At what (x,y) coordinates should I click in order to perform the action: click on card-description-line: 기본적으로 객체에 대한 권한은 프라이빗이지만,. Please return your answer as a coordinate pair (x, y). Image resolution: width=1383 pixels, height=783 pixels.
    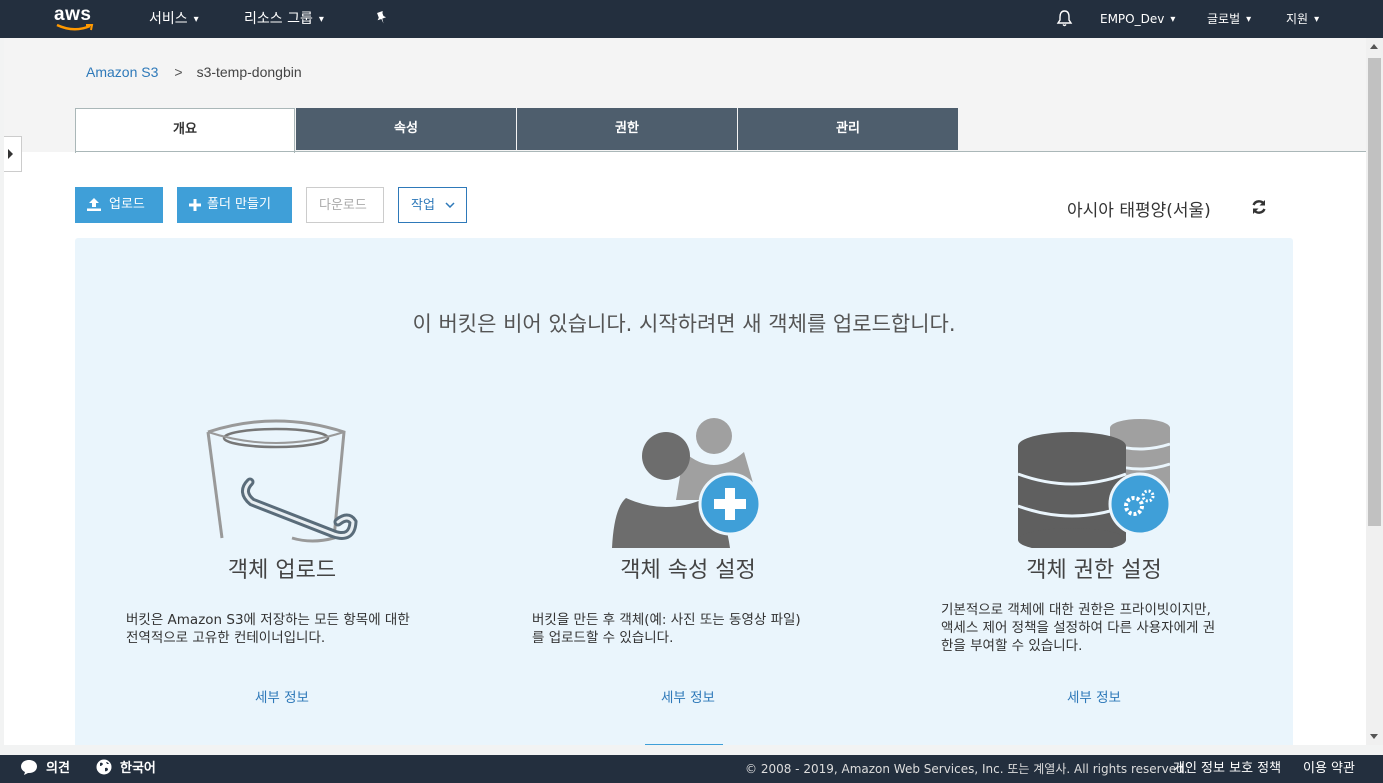
    Looking at the image, I should click on (1076, 610).